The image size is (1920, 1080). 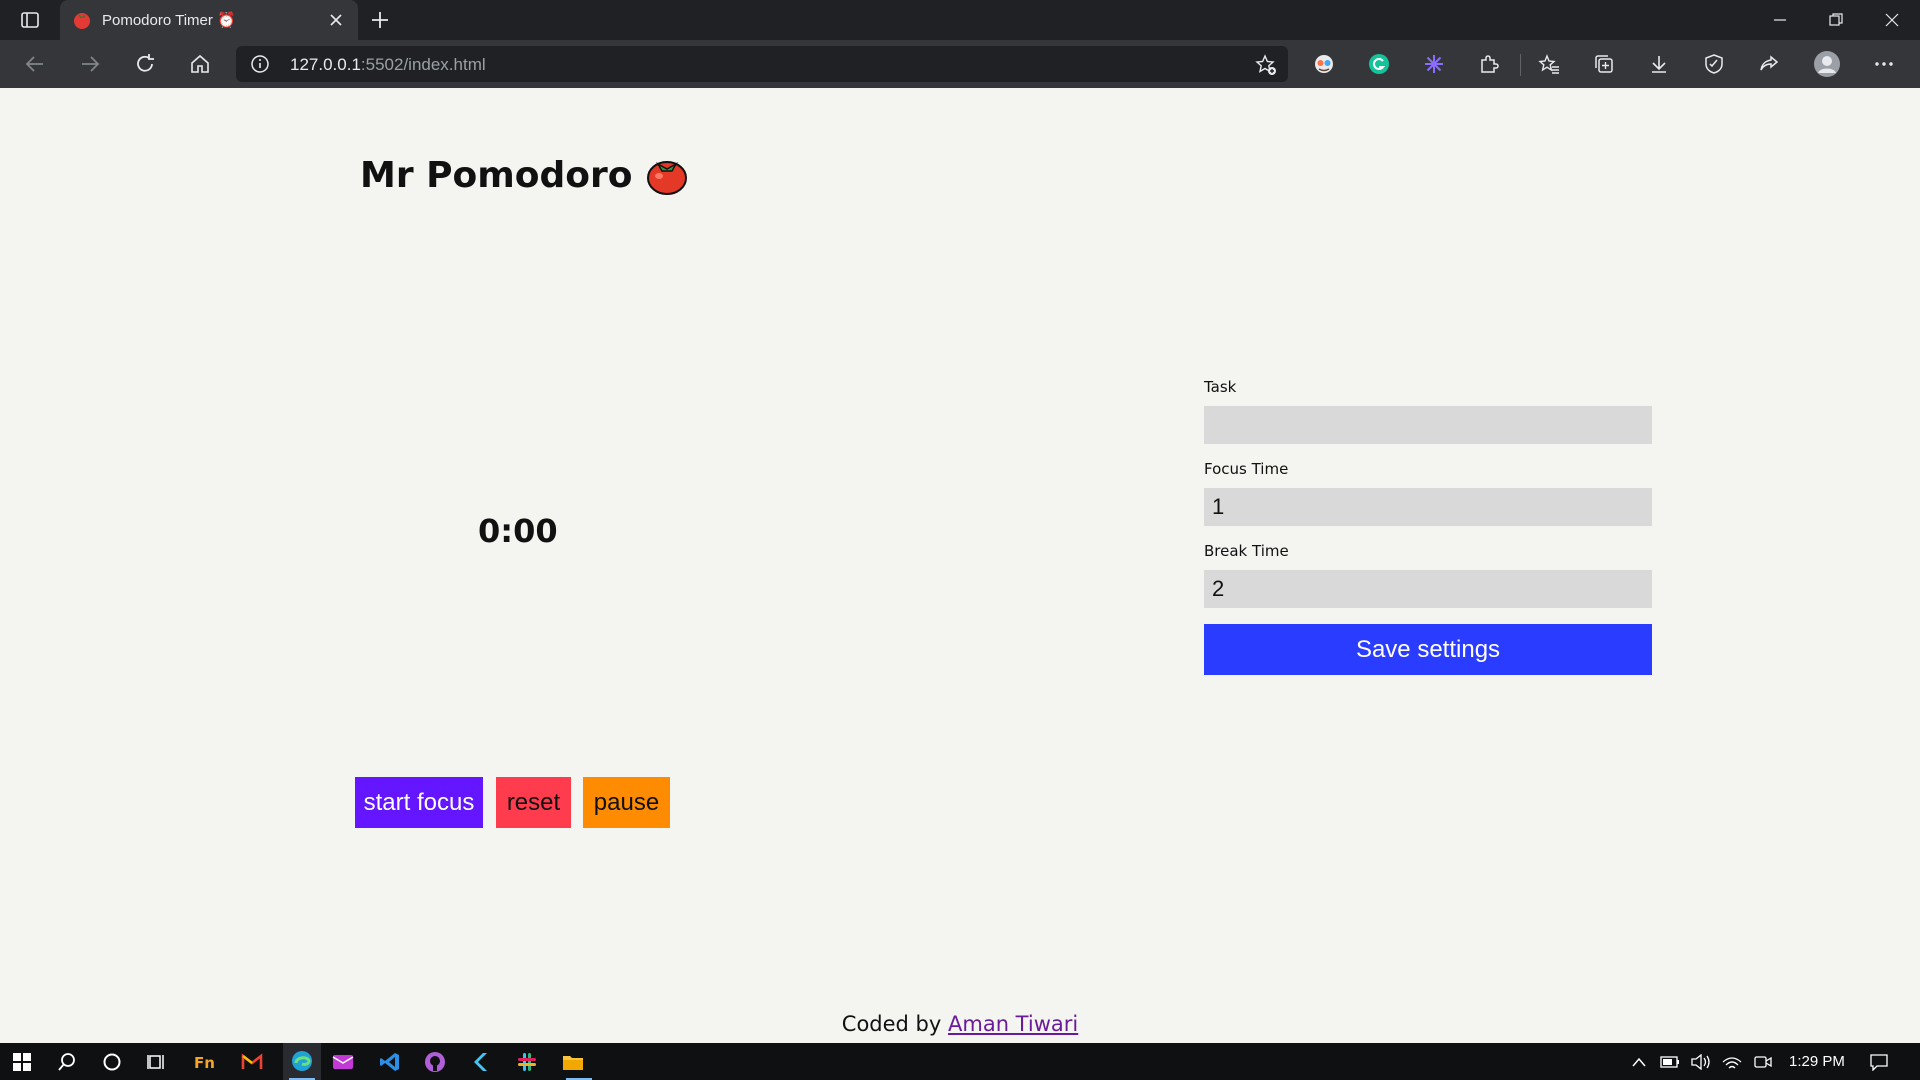 I want to click on vscode-icon, so click(x=390, y=1062).